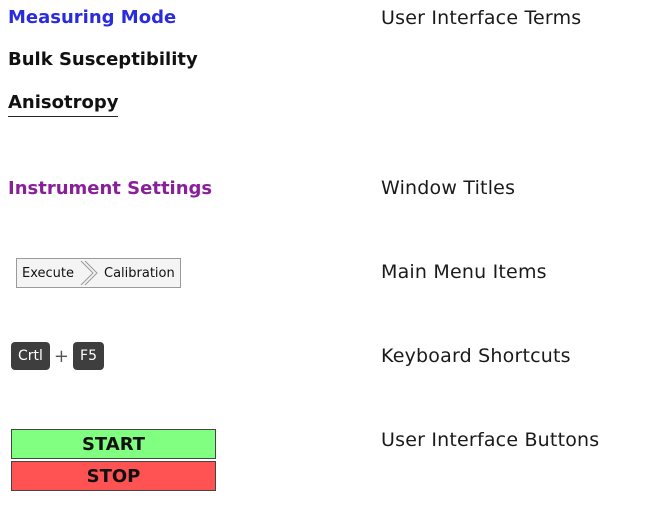 This screenshot has height=508, width=672. Describe the element at coordinates (464, 272) in the screenshot. I see `main-menu-items-label: Main Menu Items` at that location.